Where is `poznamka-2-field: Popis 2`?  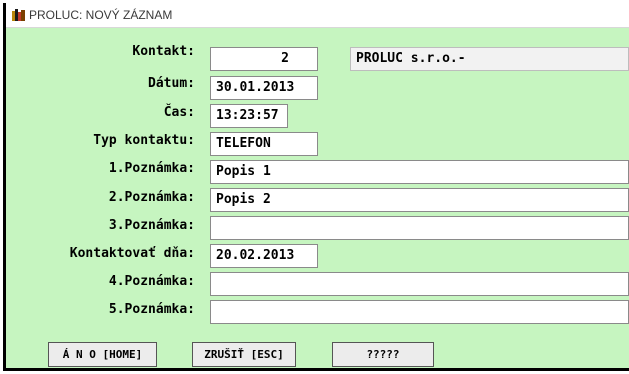 poznamka-2-field: Popis 2 is located at coordinates (419, 200).